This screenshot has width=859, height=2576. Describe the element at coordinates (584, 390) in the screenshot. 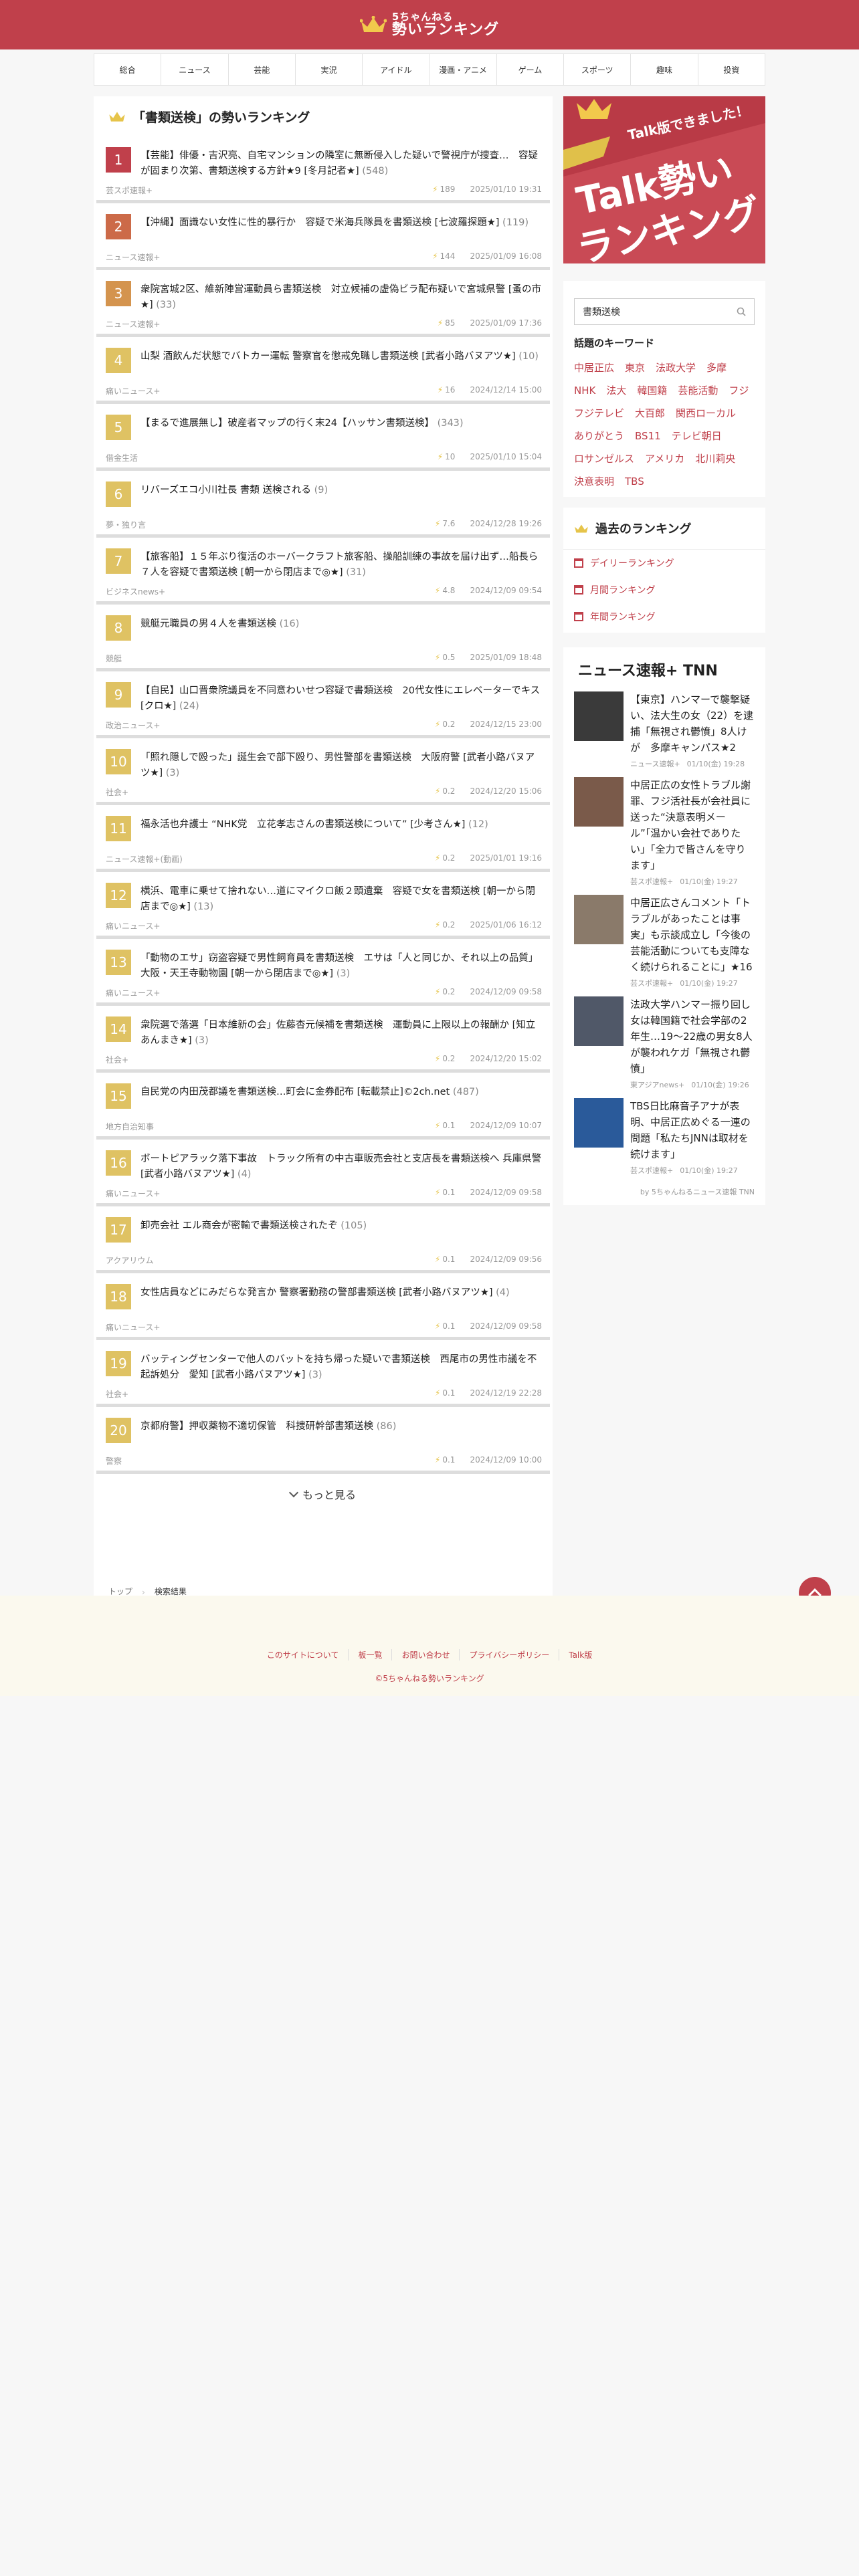

I see `keyword-link: NHK` at that location.